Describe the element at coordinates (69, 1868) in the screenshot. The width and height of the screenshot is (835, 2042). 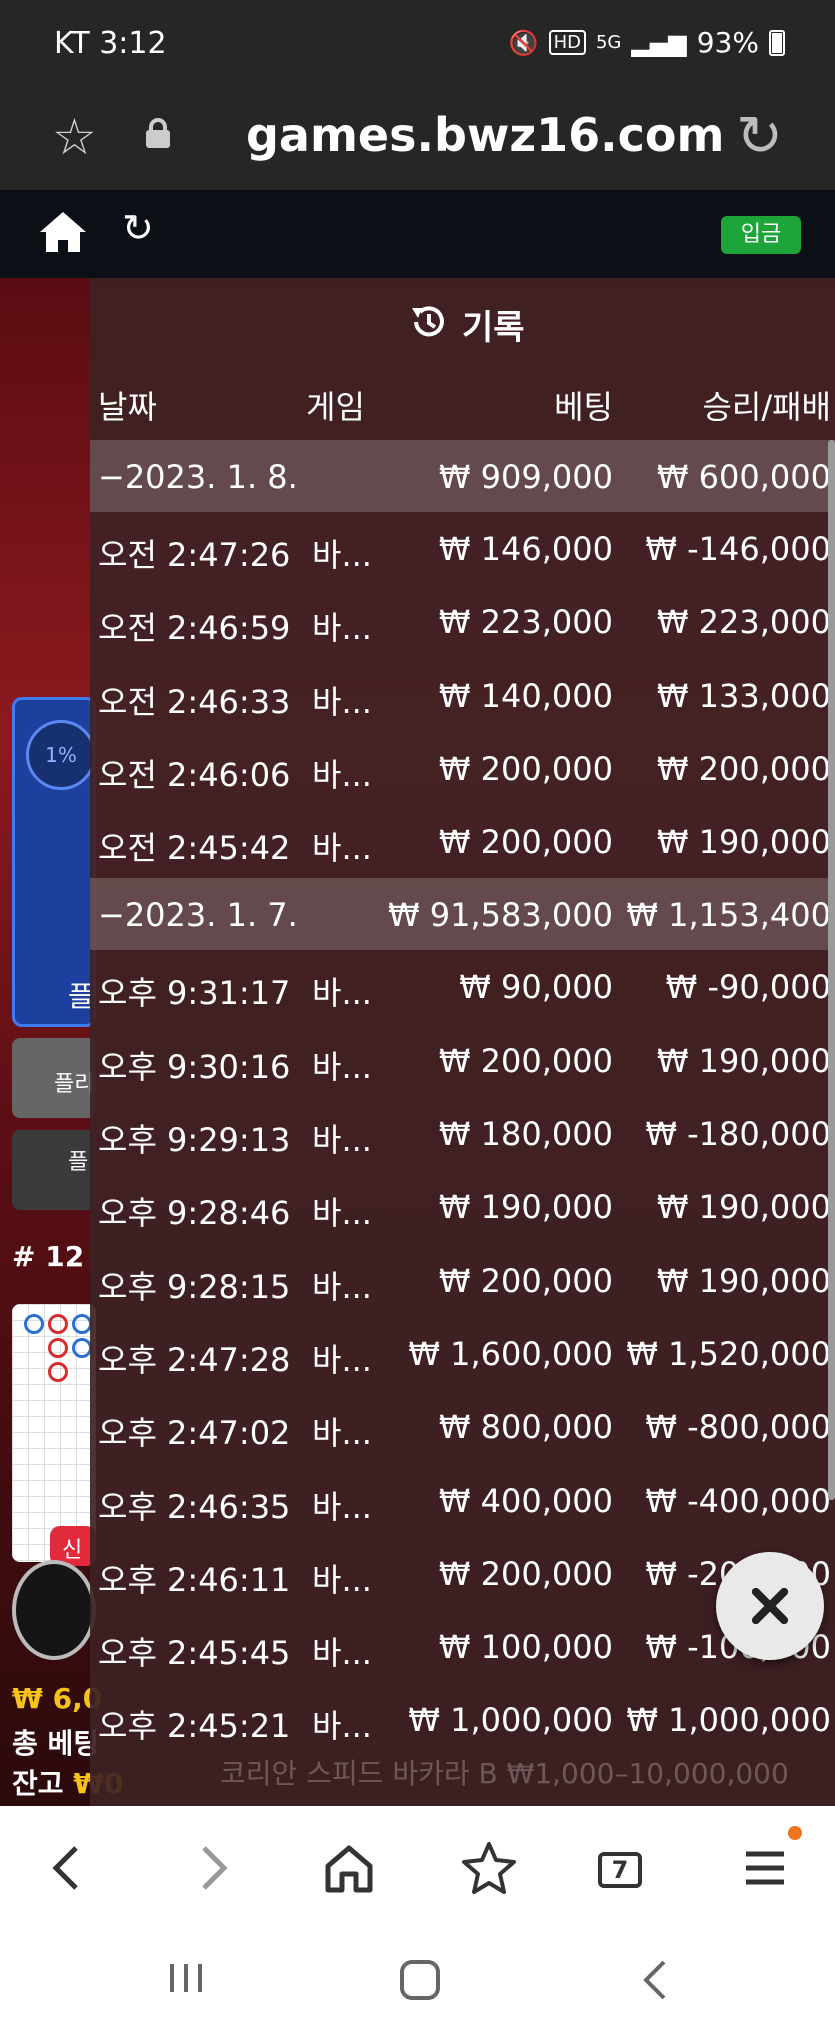
I see `back-icon` at that location.